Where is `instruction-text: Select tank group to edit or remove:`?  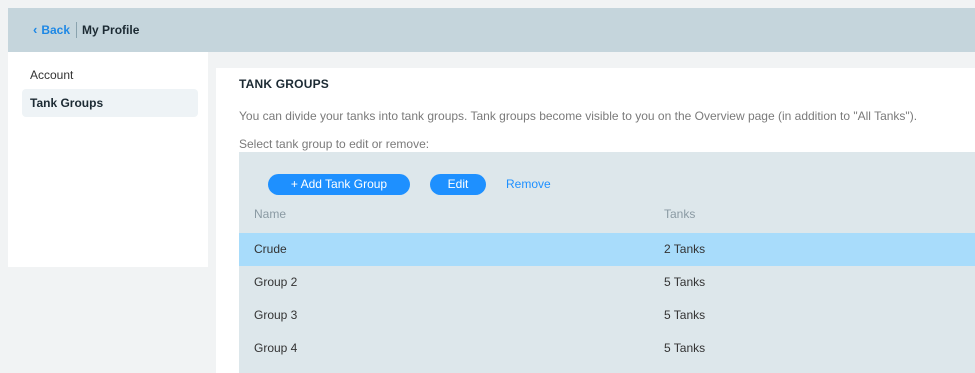 instruction-text: Select tank group to edit or remove: is located at coordinates (334, 144).